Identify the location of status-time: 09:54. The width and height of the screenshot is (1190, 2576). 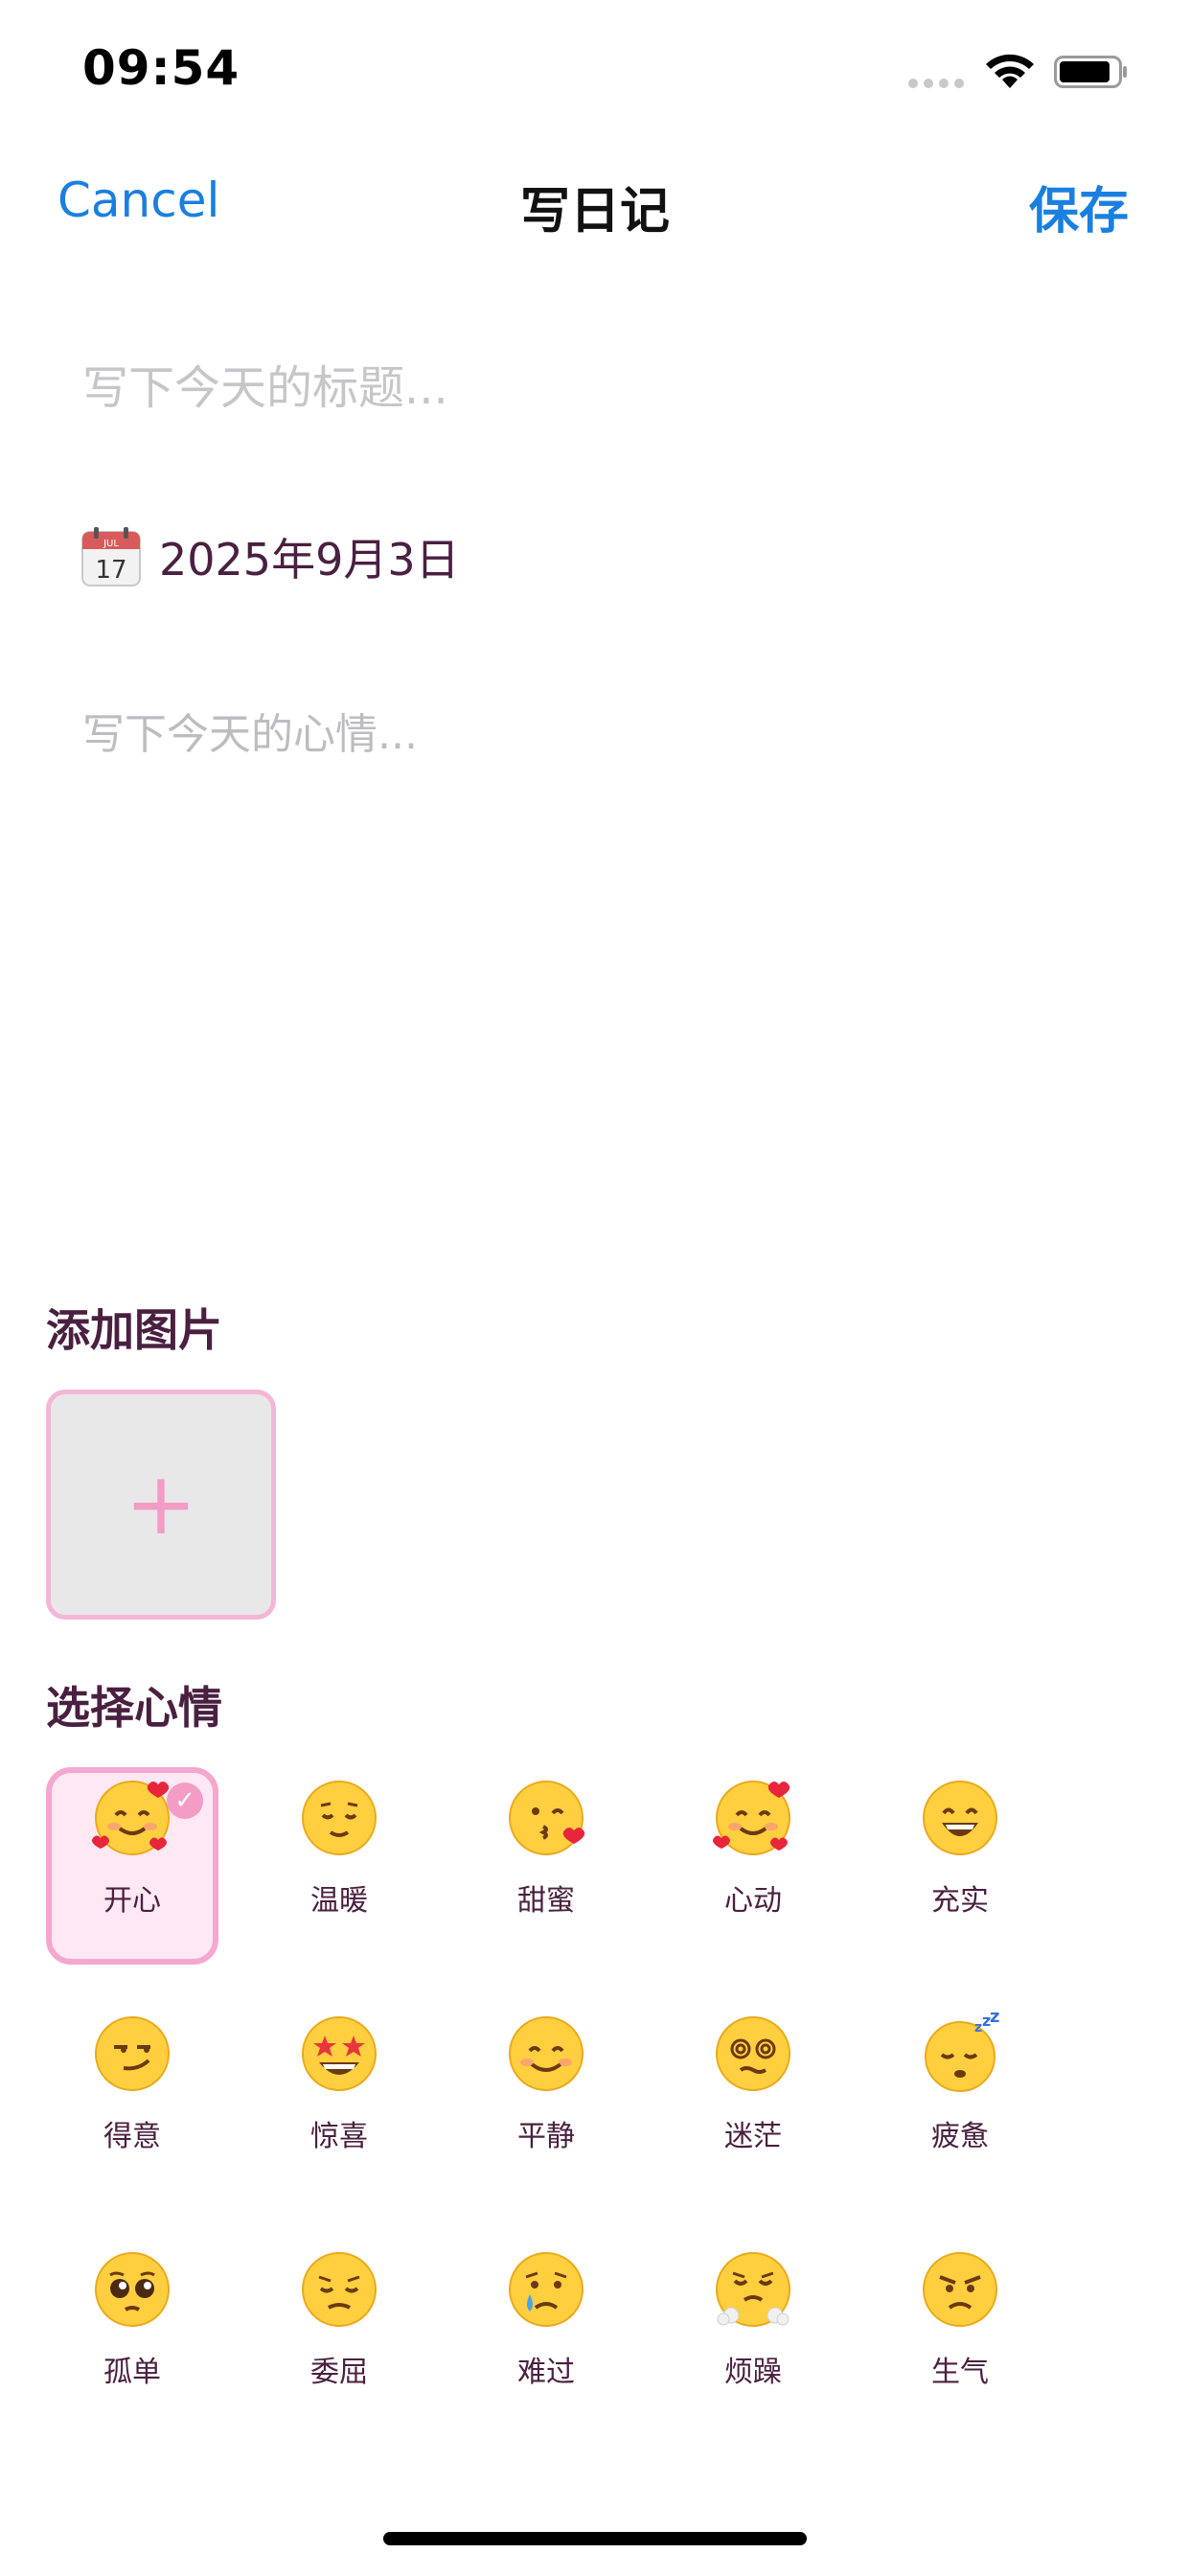
(161, 68).